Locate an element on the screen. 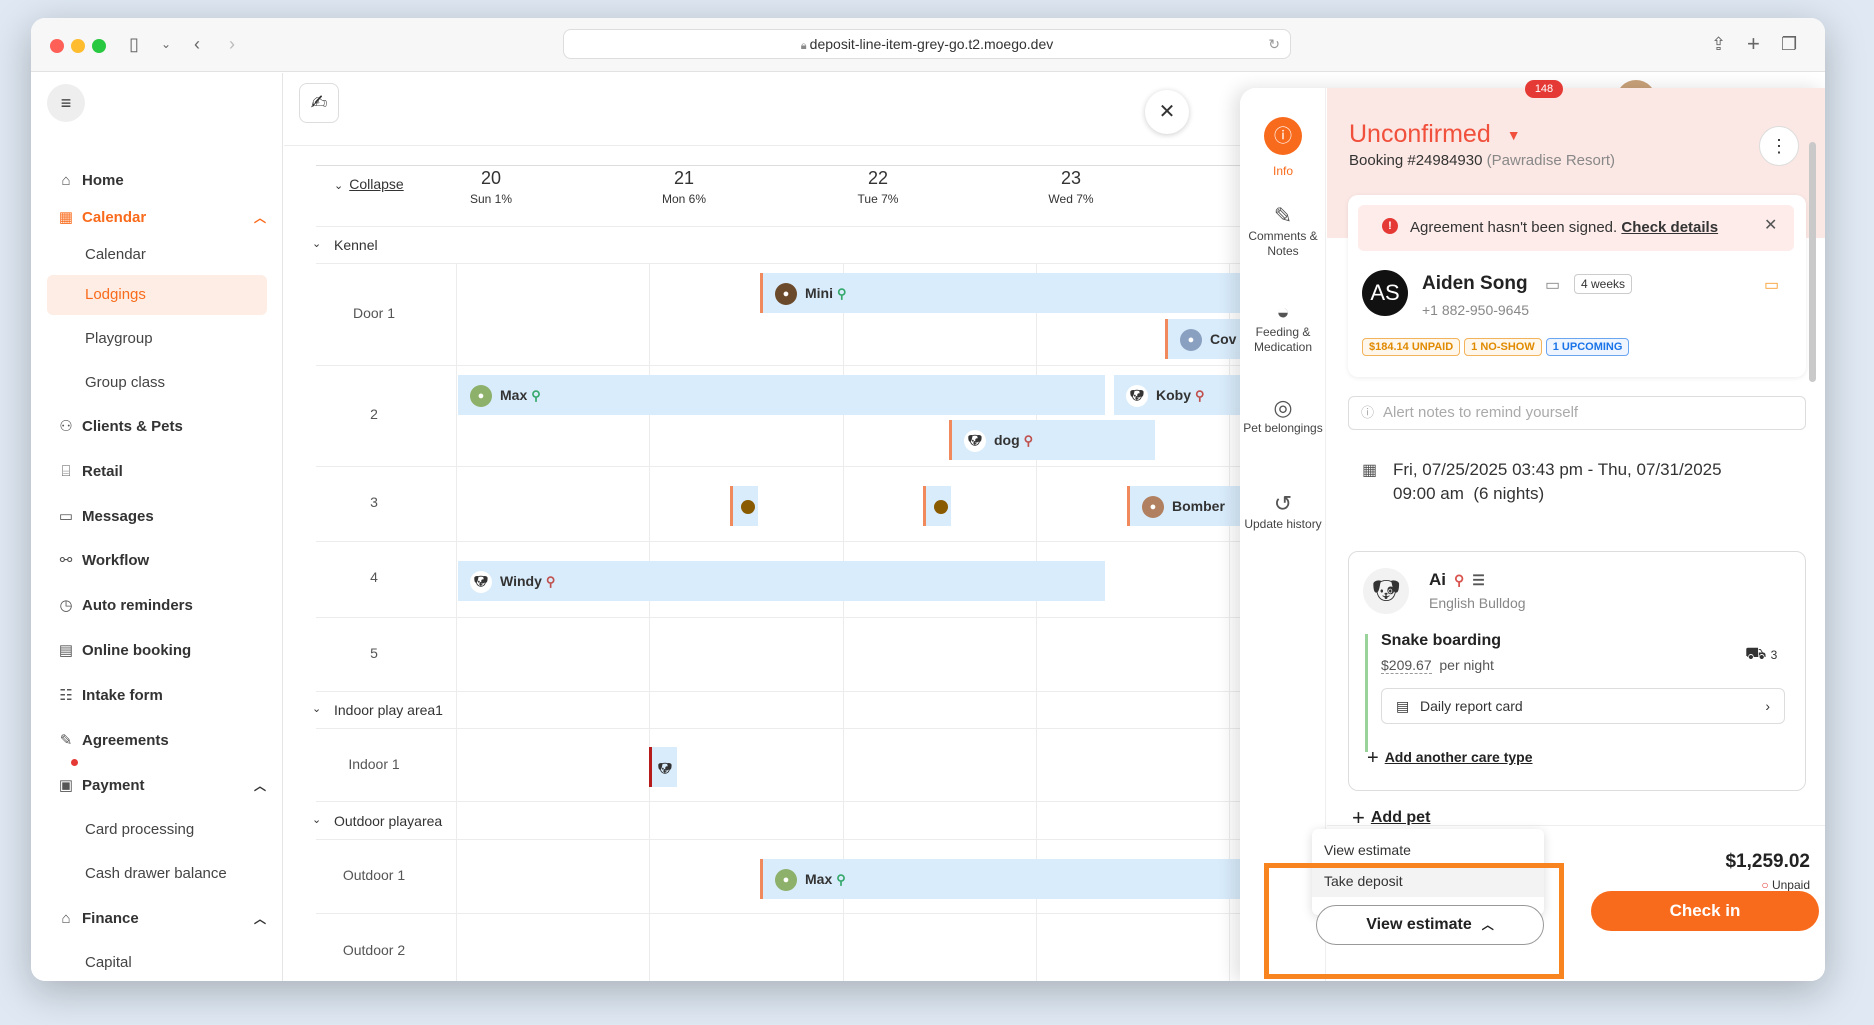 This screenshot has width=1874, height=1025. sidebar-item-messages: ▭ Messages is located at coordinates (105, 517).